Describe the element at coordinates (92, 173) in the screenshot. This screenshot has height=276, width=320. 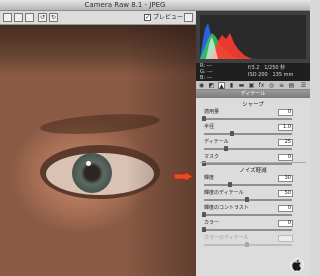
I see `photo-iris` at that location.